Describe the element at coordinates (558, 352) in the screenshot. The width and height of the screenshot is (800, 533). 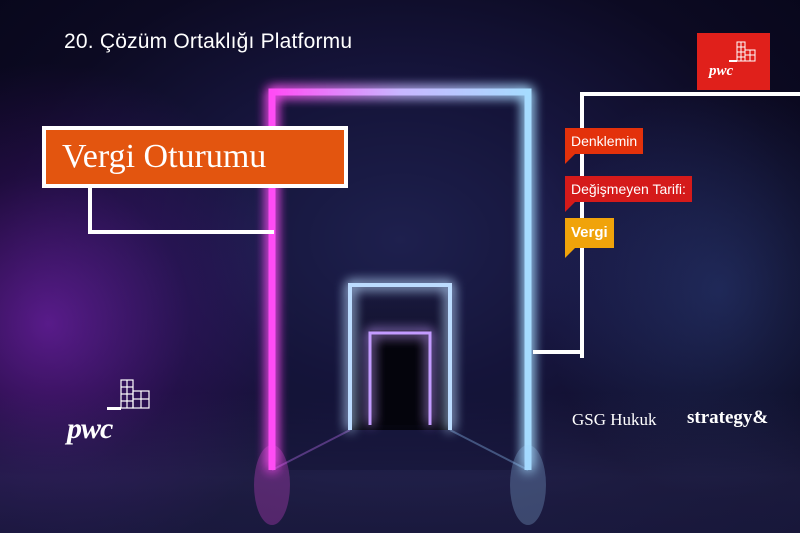
I see `tag-frame-line-bottom` at that location.